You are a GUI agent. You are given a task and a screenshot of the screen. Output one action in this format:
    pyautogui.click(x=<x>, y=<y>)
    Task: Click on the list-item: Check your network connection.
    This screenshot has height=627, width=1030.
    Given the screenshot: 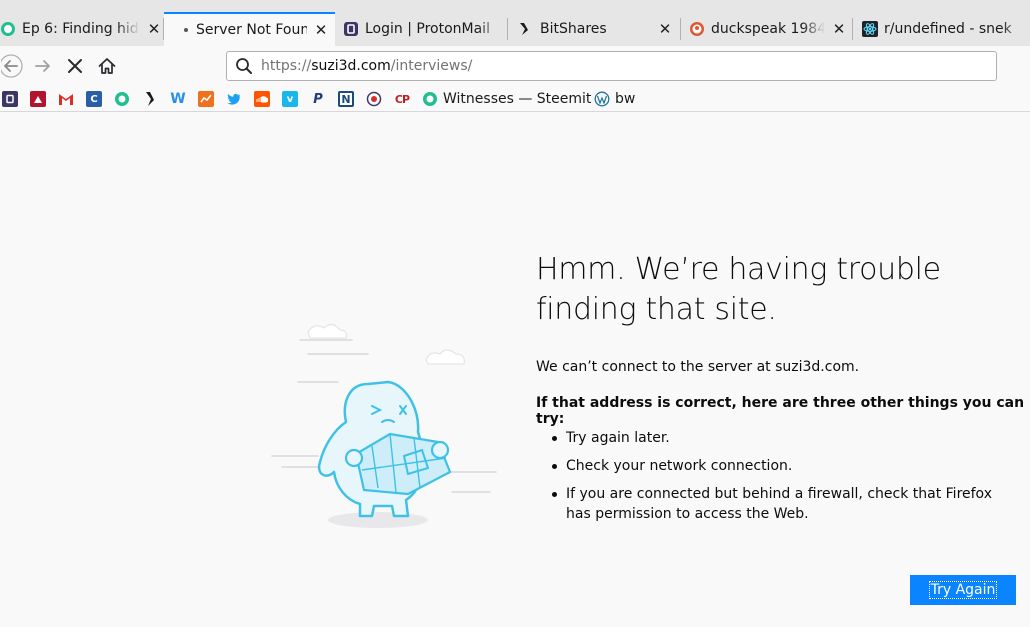 What is the action you would take?
    pyautogui.click(x=777, y=466)
    